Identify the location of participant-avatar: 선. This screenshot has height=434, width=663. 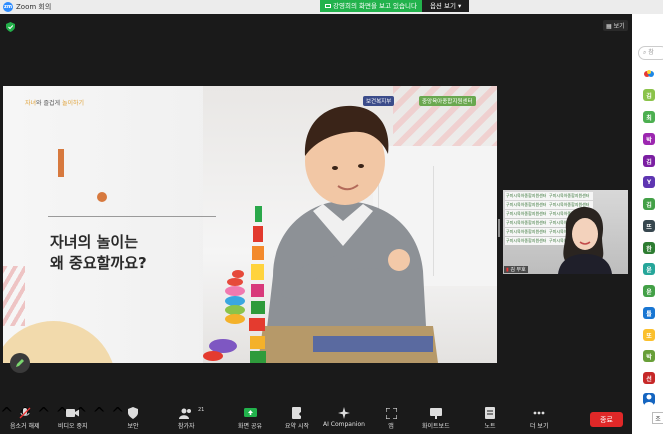
(649, 378).